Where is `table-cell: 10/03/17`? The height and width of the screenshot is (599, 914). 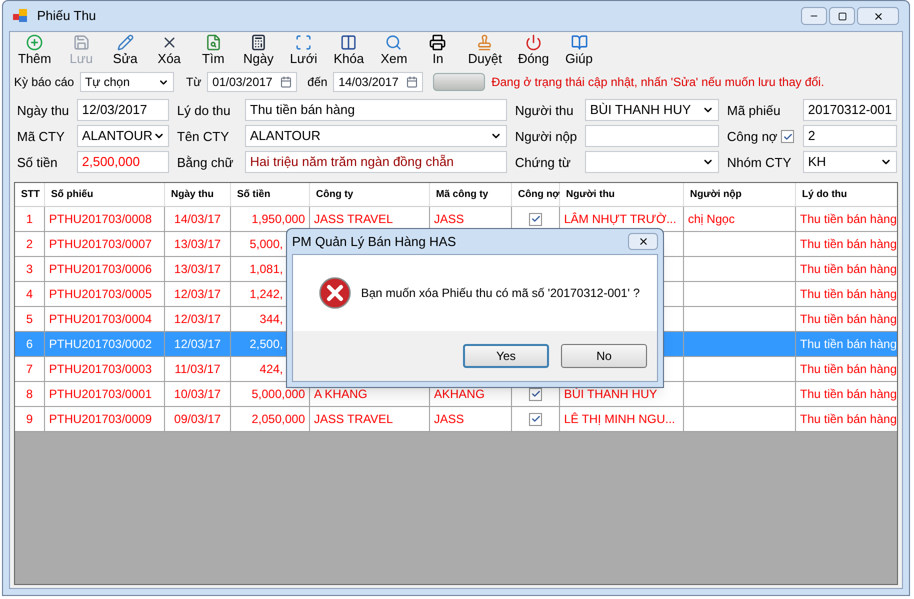 table-cell: 10/03/17 is located at coordinates (198, 394).